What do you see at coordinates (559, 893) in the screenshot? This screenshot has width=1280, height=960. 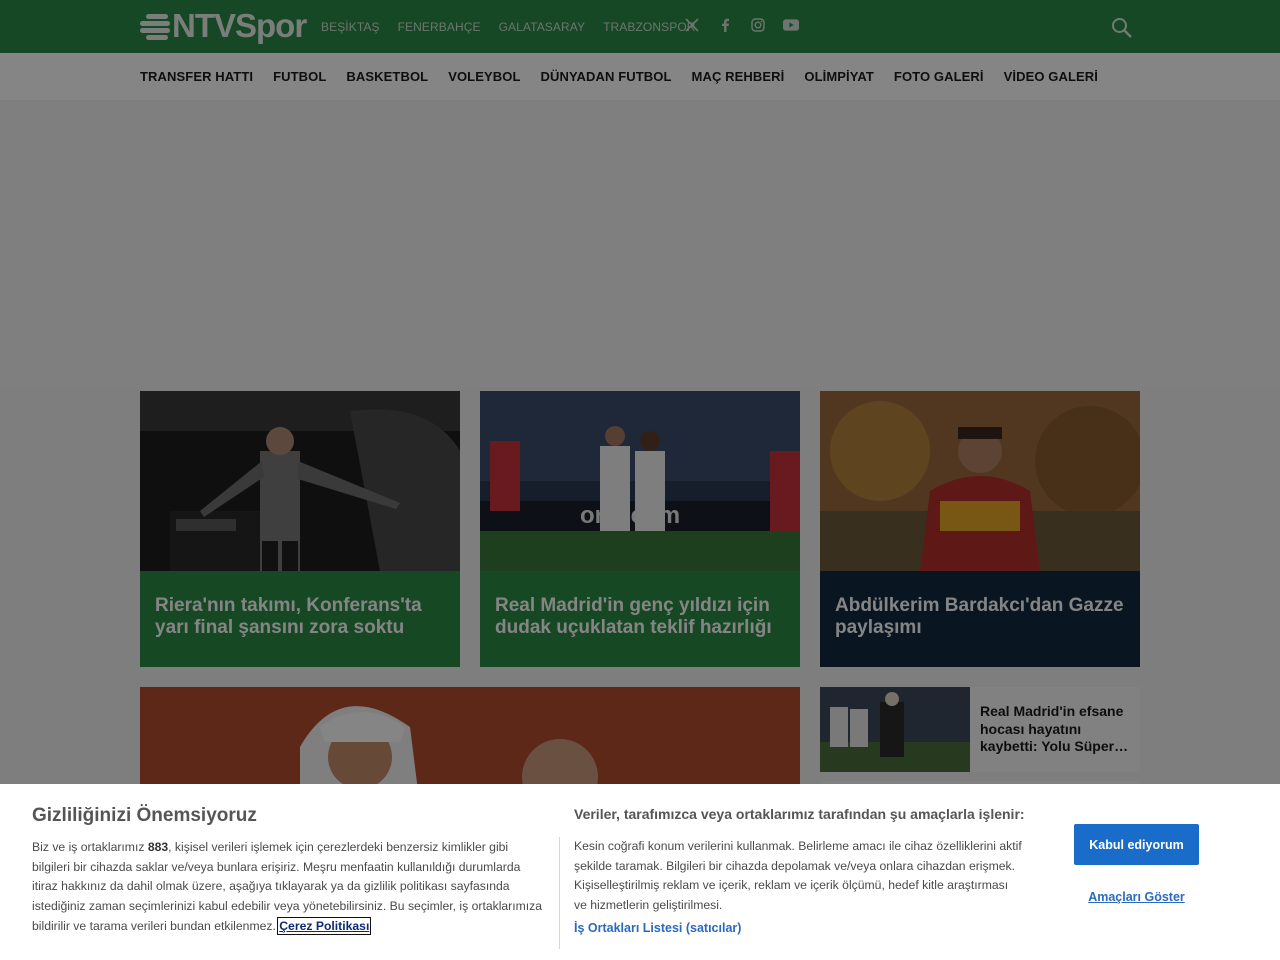 I see `consent-divider` at bounding box center [559, 893].